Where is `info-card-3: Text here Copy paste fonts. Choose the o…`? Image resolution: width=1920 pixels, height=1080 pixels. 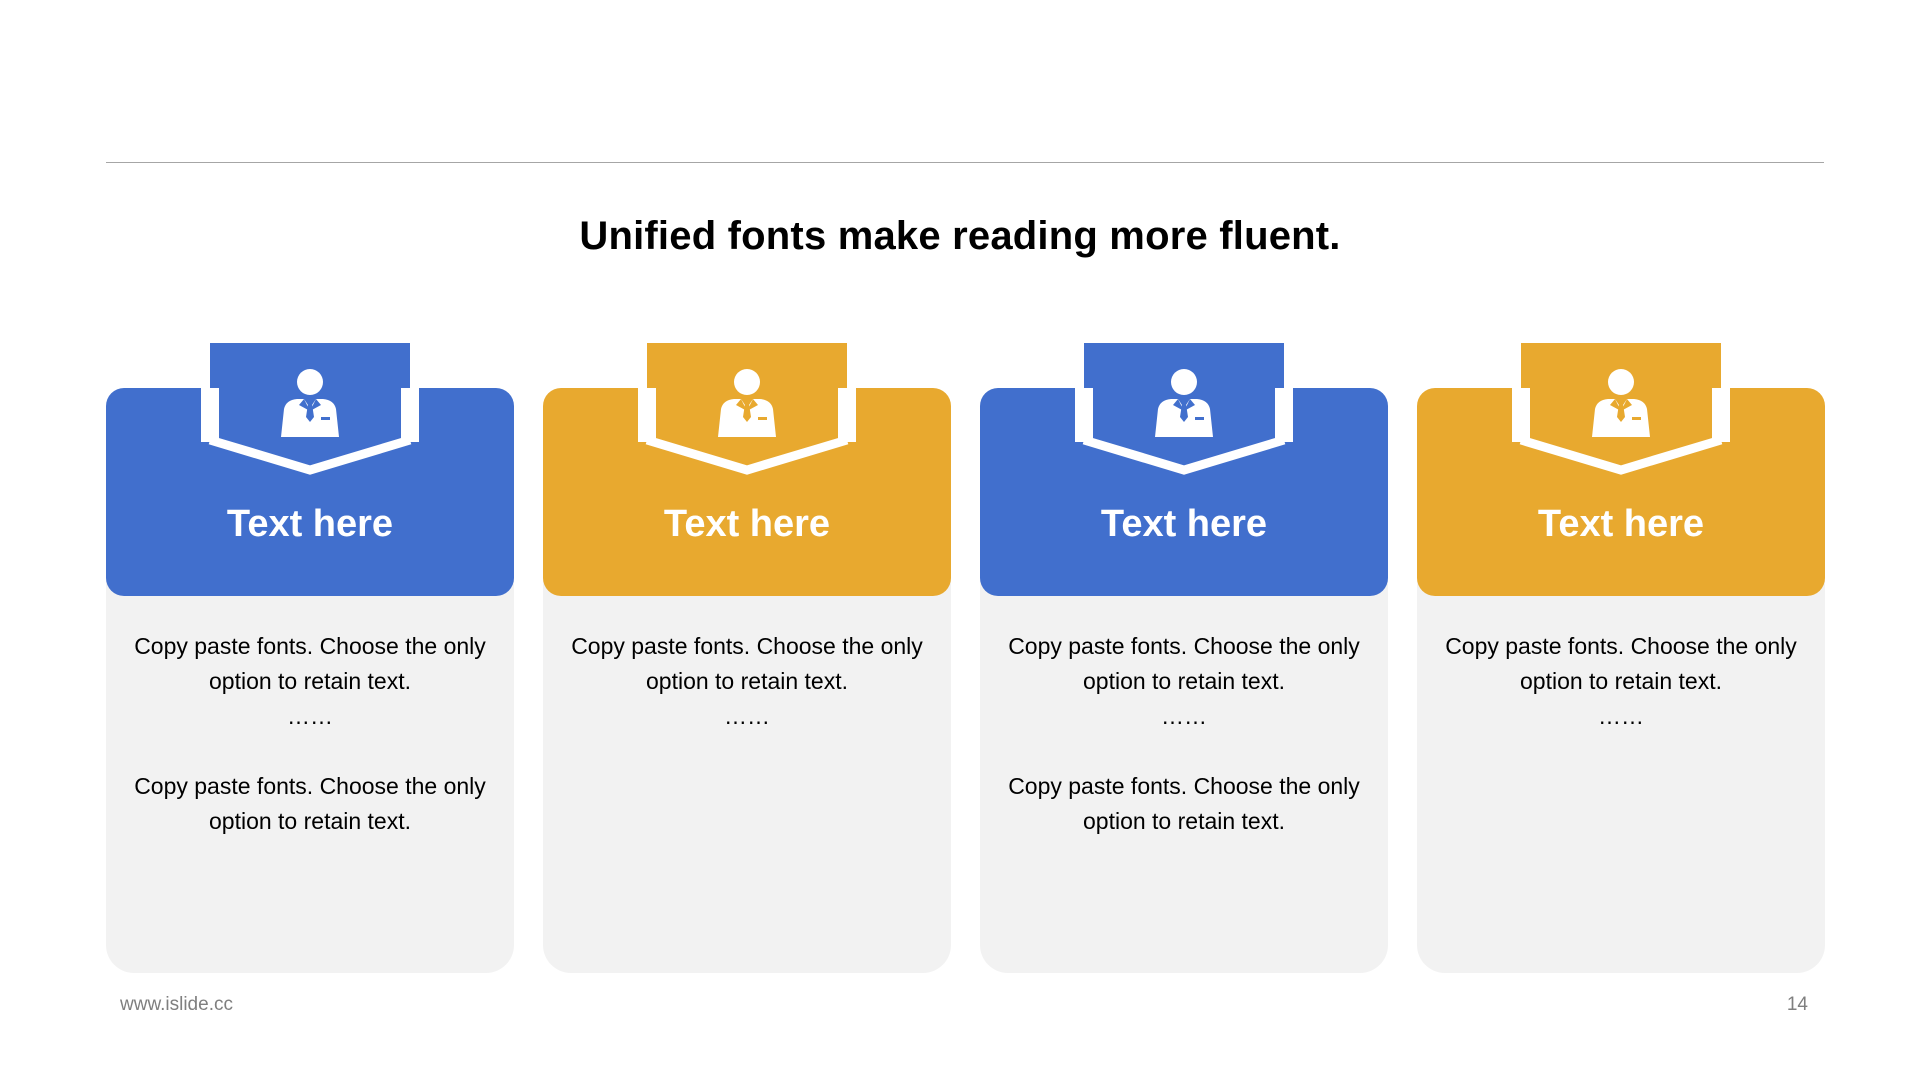
info-card-3: Text here Copy paste fonts. Choose the o… is located at coordinates (1184, 658).